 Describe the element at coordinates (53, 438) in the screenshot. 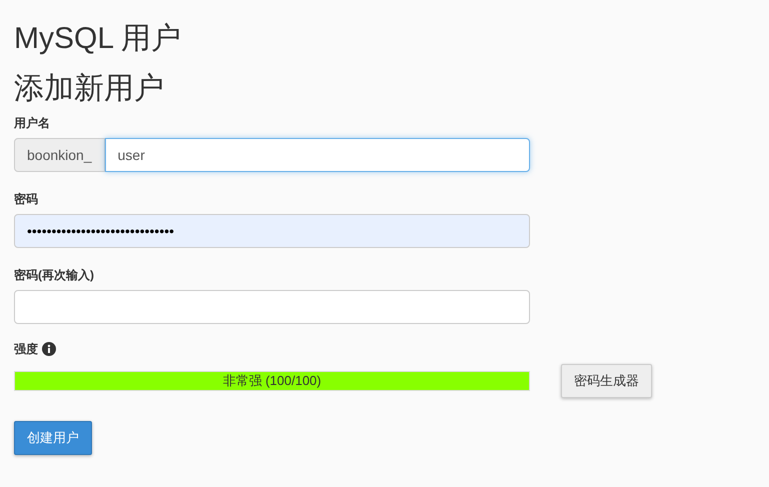

I see `create-user-button: 创建用户` at that location.